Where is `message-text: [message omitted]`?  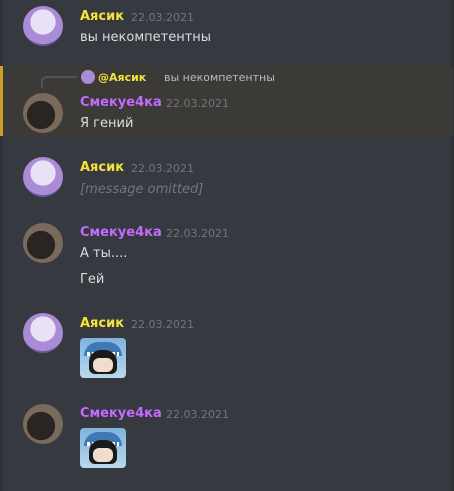
message-text: [message omitted] is located at coordinates (142, 189).